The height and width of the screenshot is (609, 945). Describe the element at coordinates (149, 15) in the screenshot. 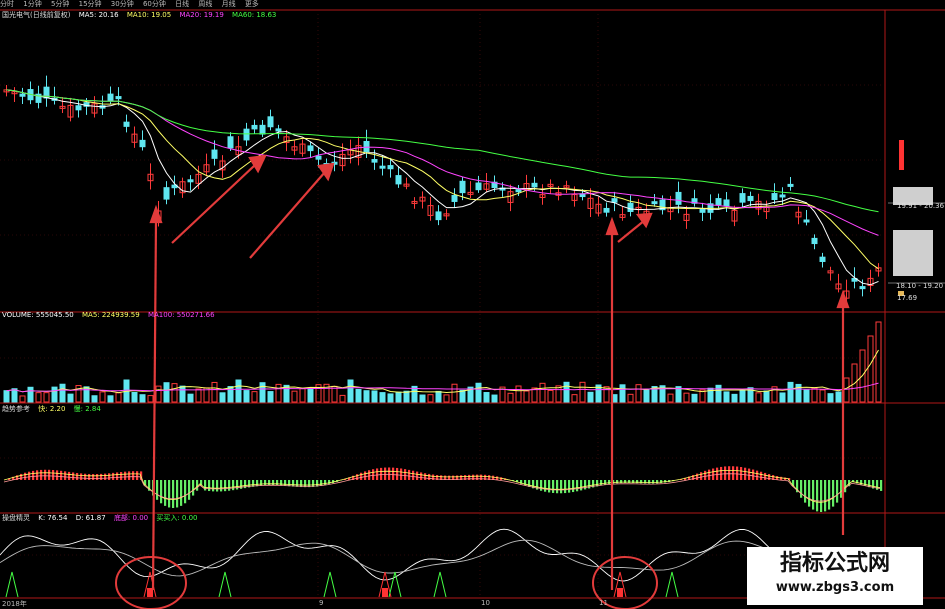

I see `ma10-label: MA10: 19.05` at that location.